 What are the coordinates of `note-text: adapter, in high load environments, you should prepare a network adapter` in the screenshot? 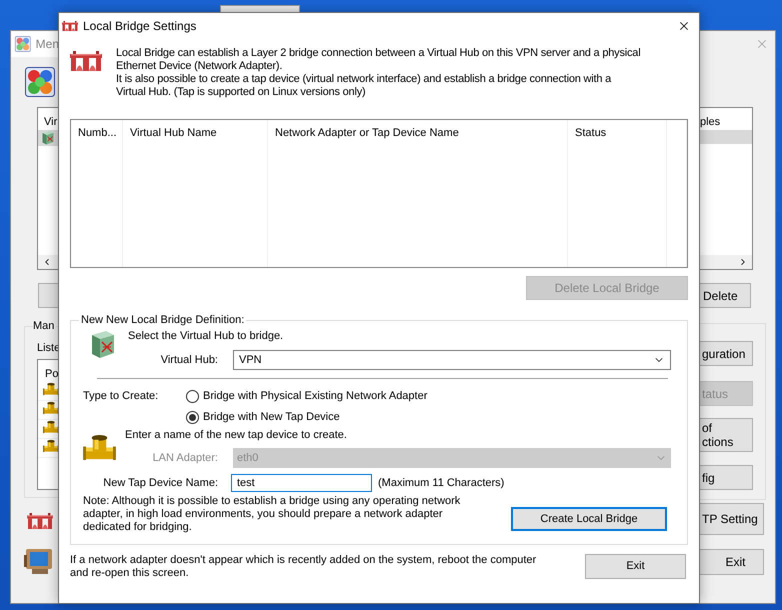 It's located at (263, 514).